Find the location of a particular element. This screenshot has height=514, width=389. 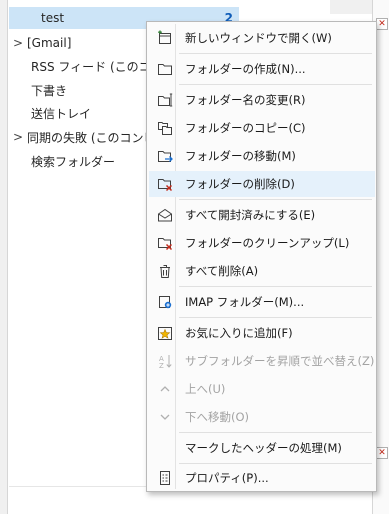

properties-icon is located at coordinates (165, 478).